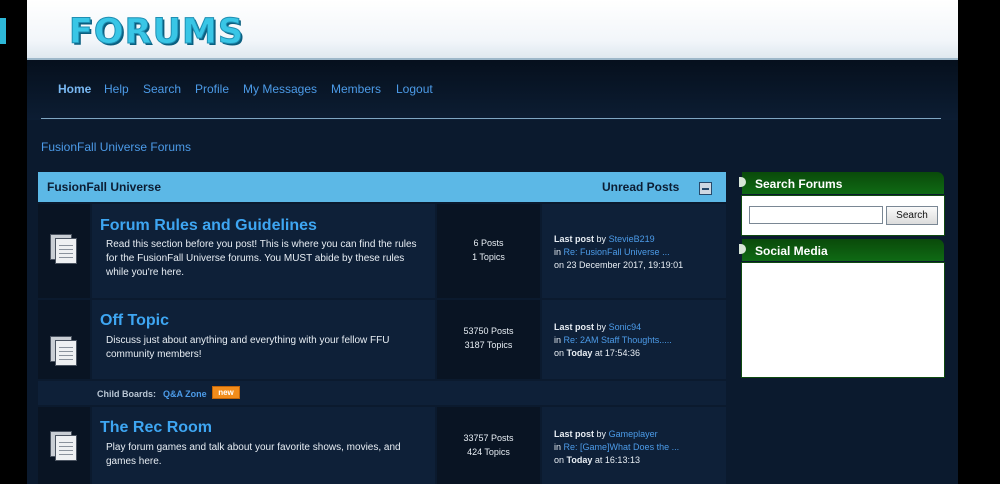  Describe the element at coordinates (622, 353) in the screenshot. I see `last-post-time: 17:54:36` at that location.